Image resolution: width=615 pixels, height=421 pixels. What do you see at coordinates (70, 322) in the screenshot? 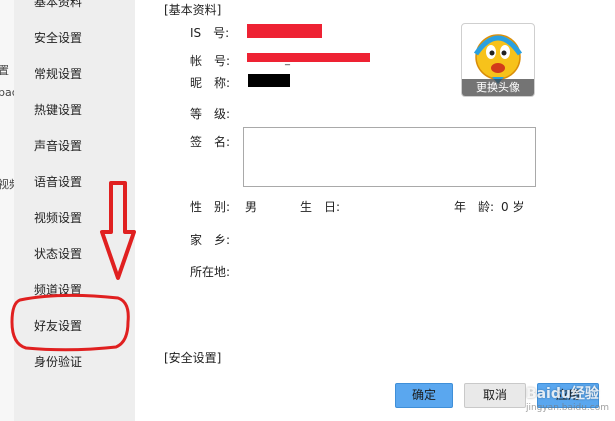
I see `highlight-circle-icon` at bounding box center [70, 322].